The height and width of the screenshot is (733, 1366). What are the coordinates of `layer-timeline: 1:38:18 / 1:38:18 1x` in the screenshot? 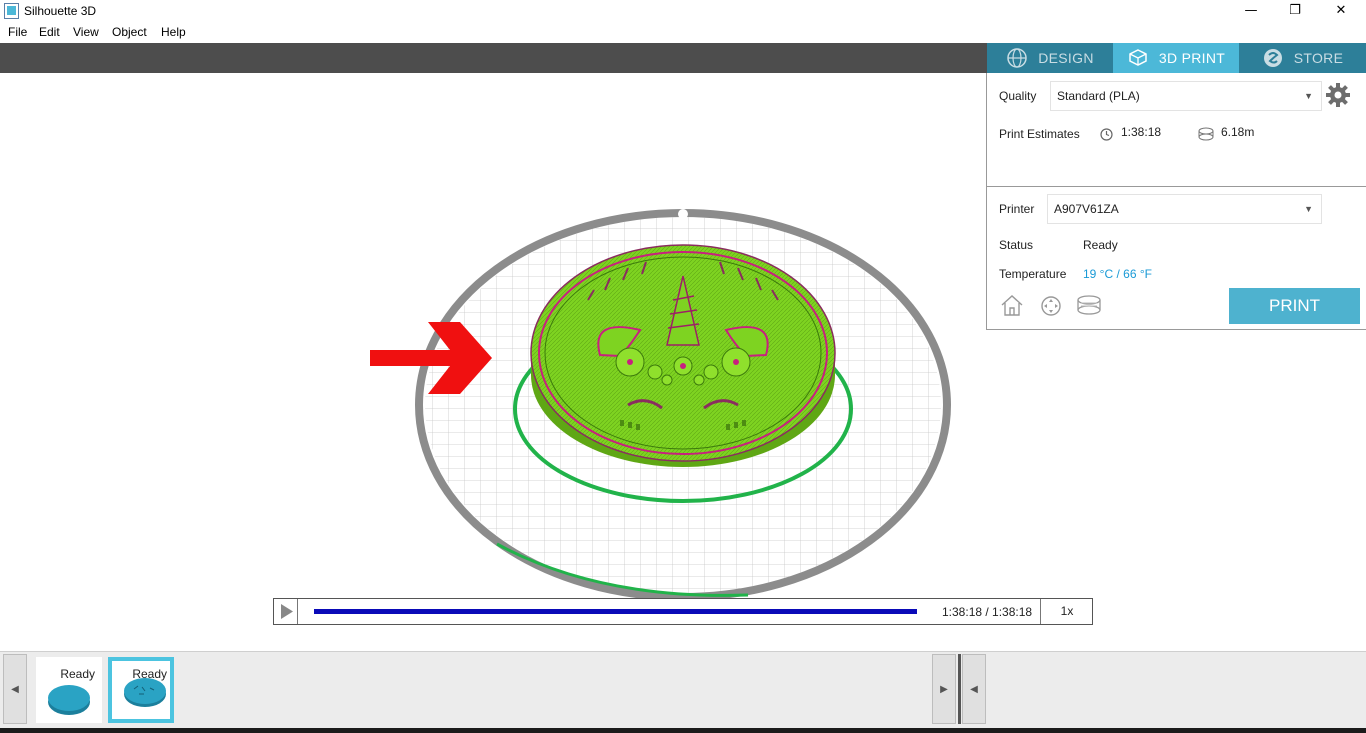 It's located at (683, 611).